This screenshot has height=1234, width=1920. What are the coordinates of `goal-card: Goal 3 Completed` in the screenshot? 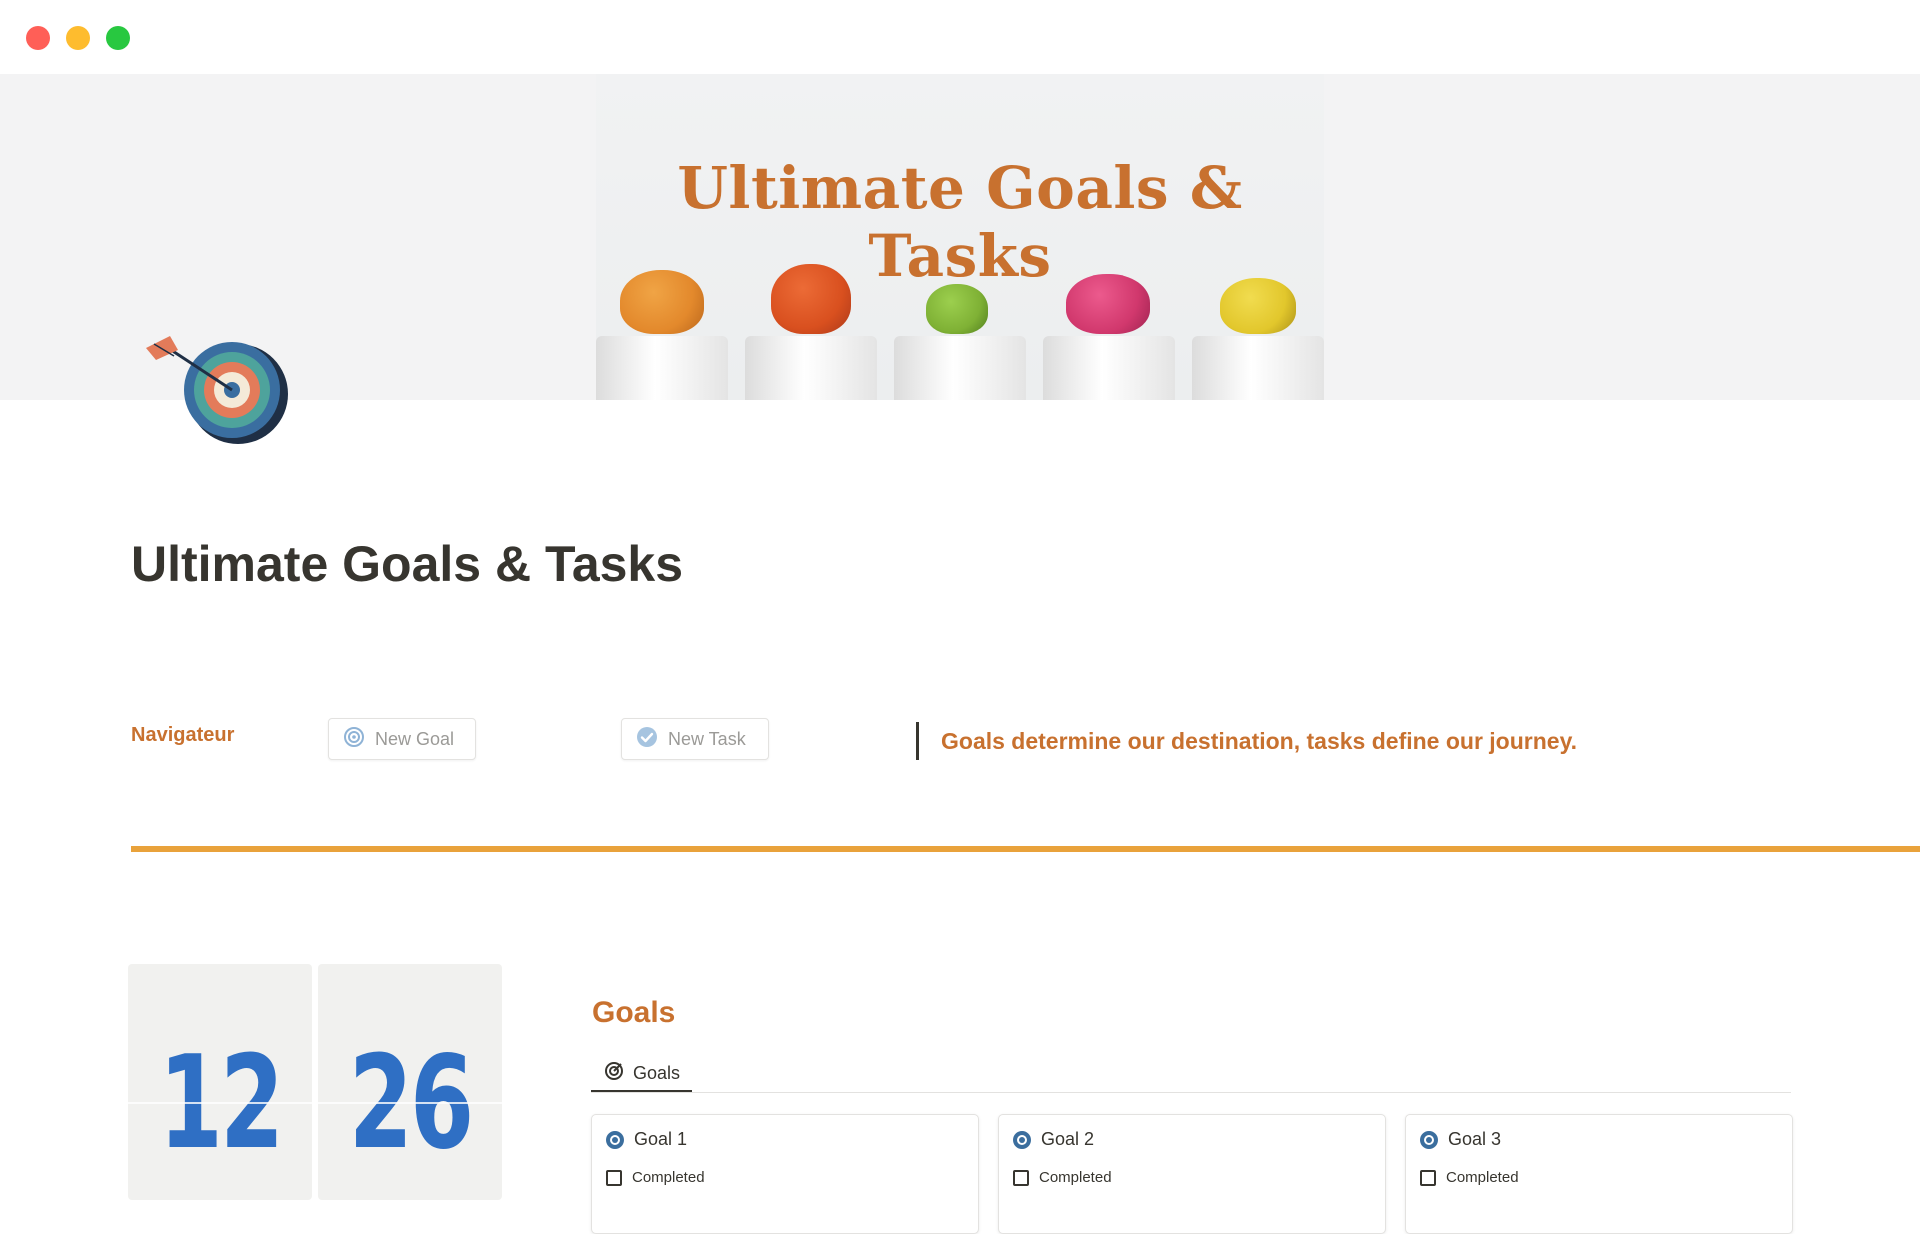 It's located at (1599, 1174).